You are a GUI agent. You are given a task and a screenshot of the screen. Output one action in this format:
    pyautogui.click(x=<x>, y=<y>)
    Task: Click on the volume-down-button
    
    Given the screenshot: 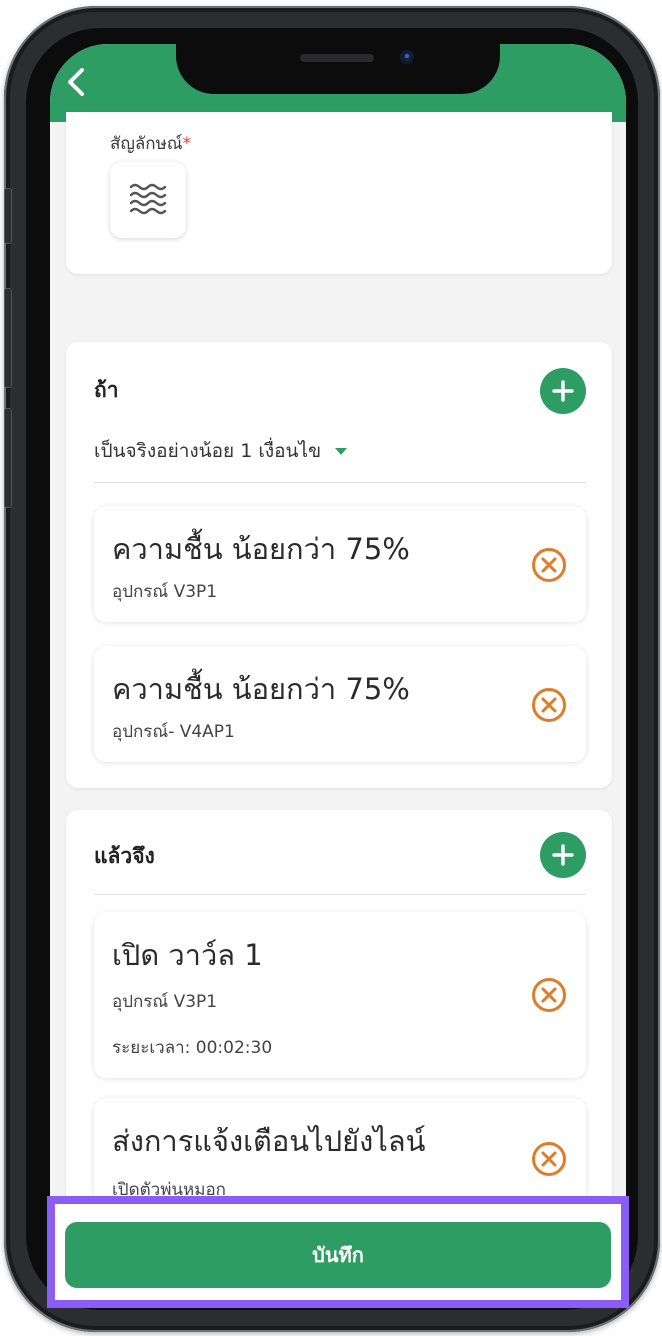 What is the action you would take?
    pyautogui.click(x=8, y=458)
    